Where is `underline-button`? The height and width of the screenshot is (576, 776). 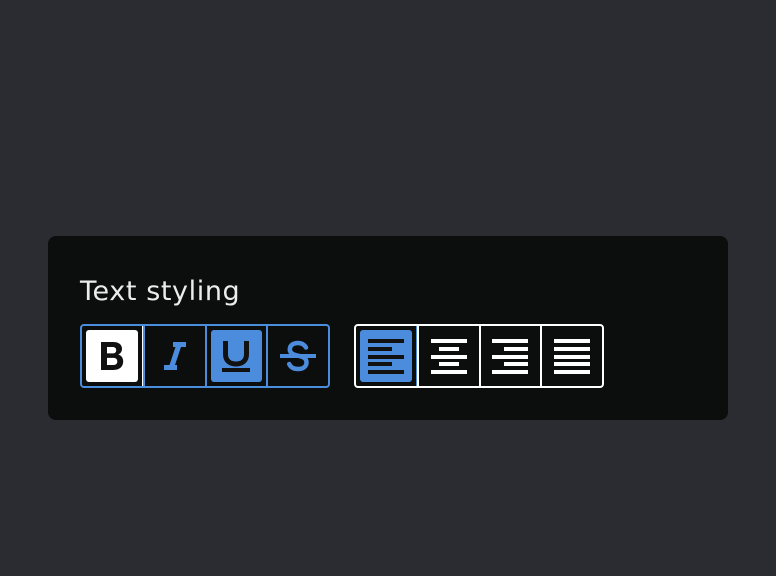 underline-button is located at coordinates (235, 356).